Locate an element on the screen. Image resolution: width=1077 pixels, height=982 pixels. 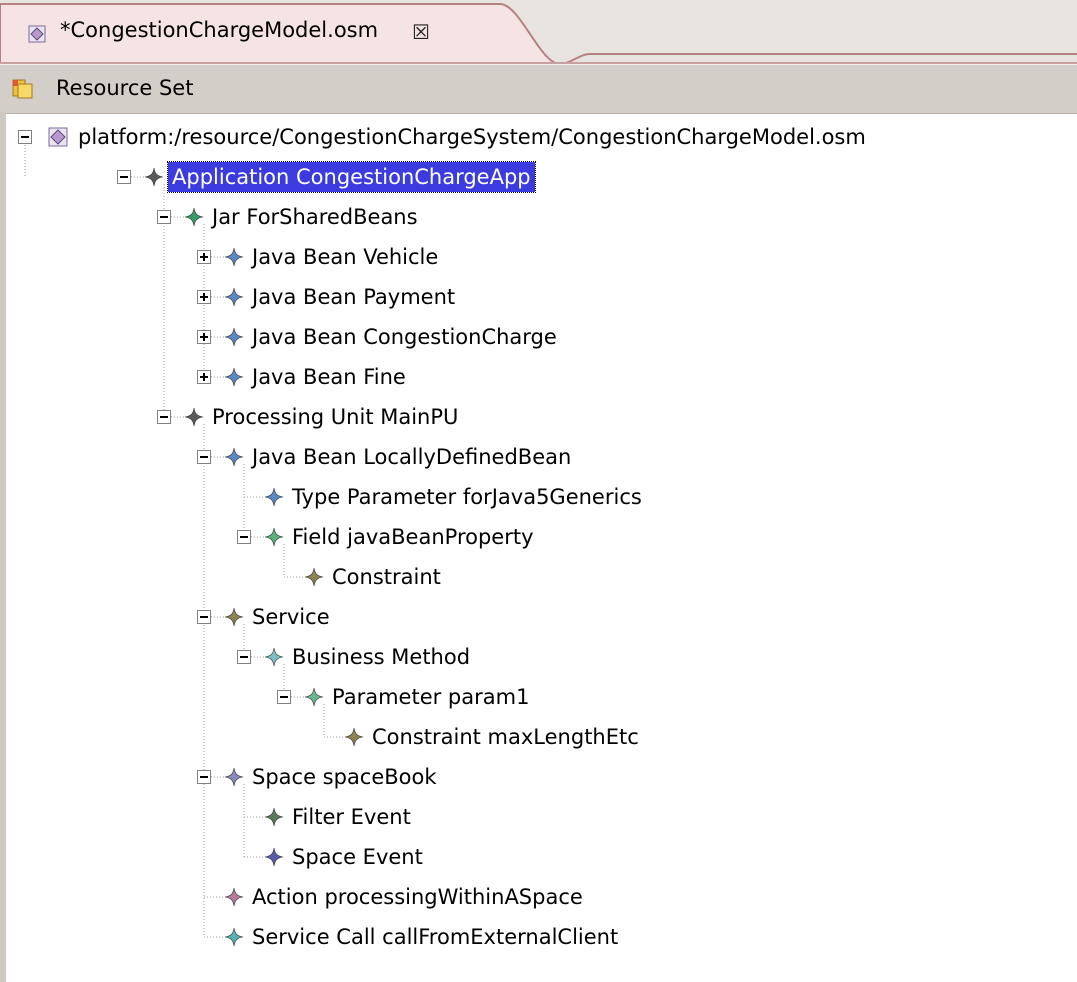
tree-item-label: Processing Unit MainPU is located at coordinates (335, 417).